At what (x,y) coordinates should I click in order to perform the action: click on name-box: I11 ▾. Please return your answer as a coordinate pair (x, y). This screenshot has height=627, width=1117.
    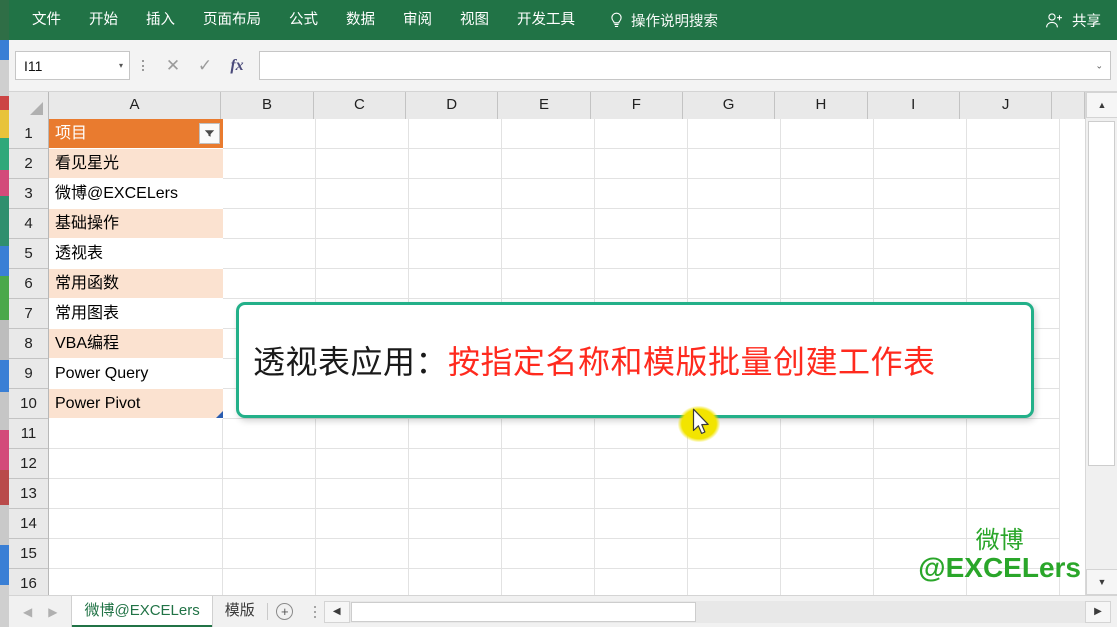
    Looking at the image, I should click on (72, 65).